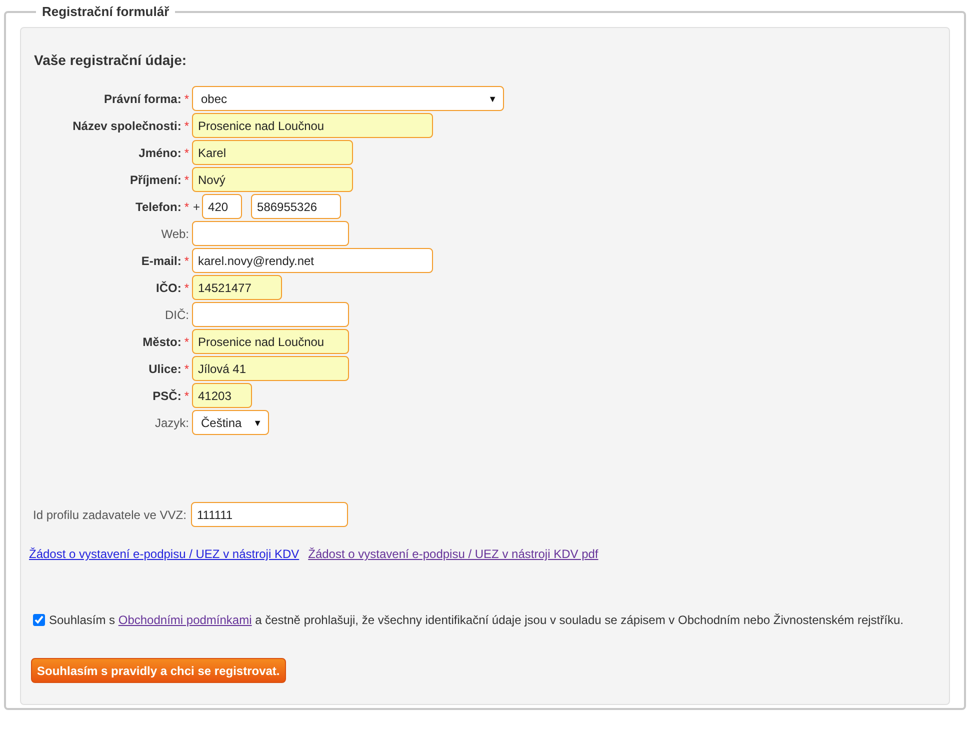 This screenshot has height=733, width=970. What do you see at coordinates (272, 152) in the screenshot?
I see `input-field: Karel` at bounding box center [272, 152].